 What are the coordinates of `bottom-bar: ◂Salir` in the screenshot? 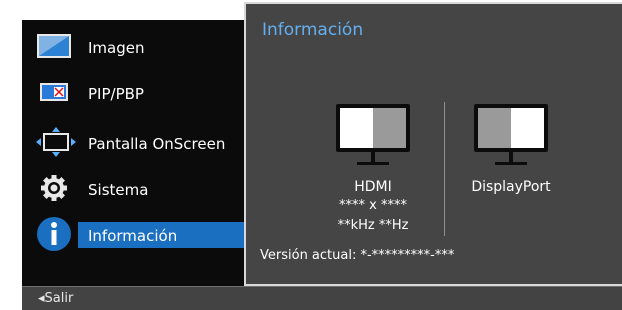 It's located at (322, 298).